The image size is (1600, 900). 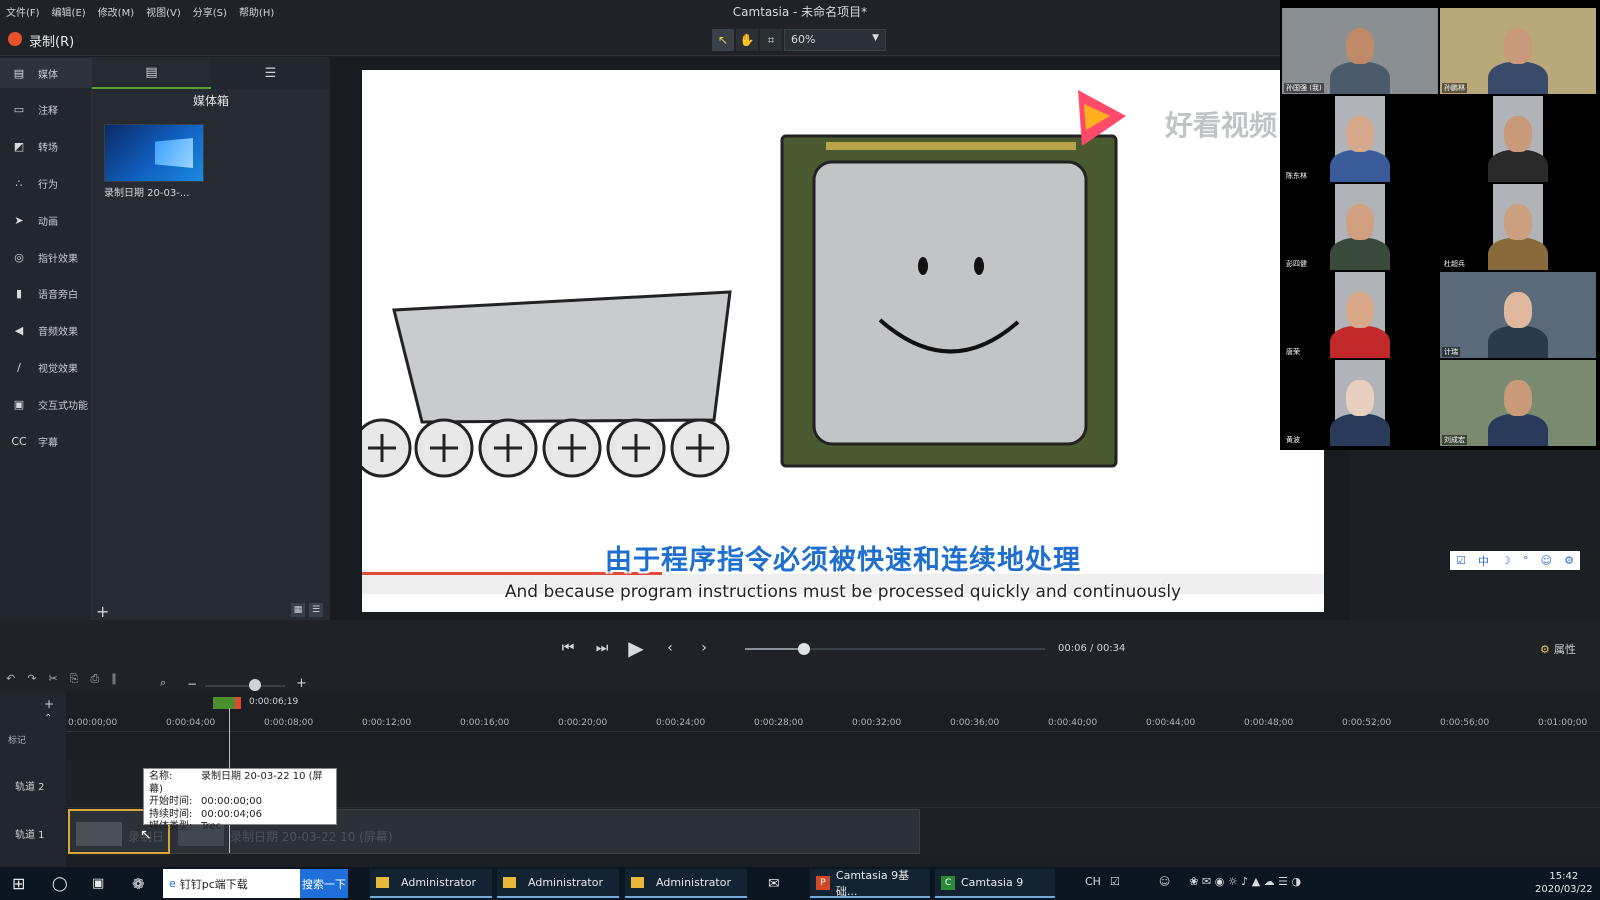 I want to click on current-time: 00:06, so click(x=1072, y=648).